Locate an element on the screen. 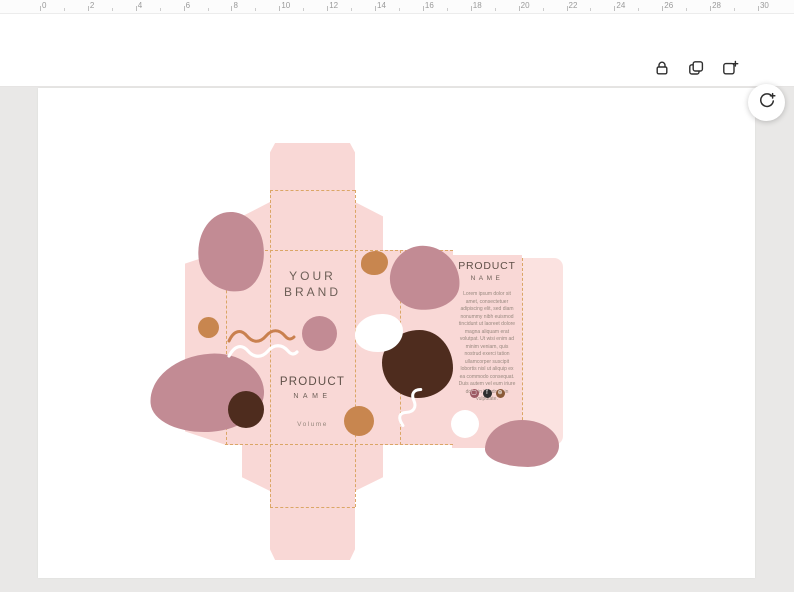 The width and height of the screenshot is (794, 592). dieline-dust-flap-bottom-left is located at coordinates (256, 468).